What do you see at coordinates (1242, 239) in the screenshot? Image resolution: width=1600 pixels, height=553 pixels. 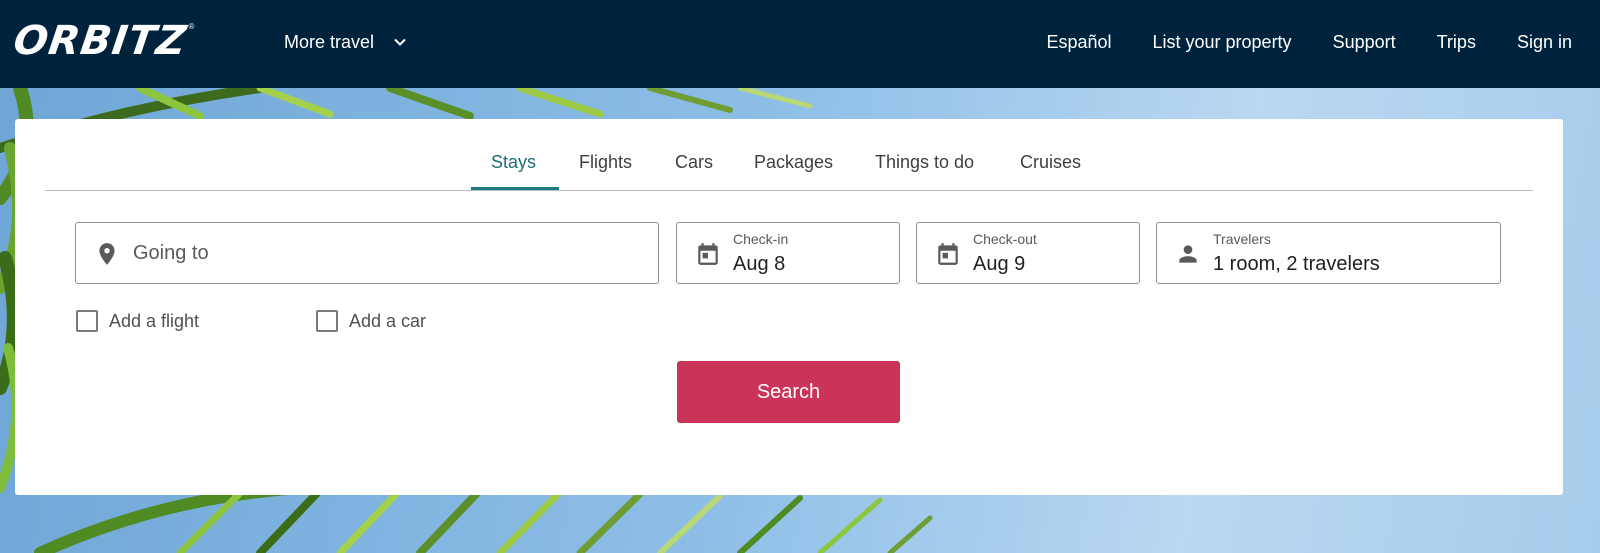 I see `travelers-label: Travelers` at bounding box center [1242, 239].